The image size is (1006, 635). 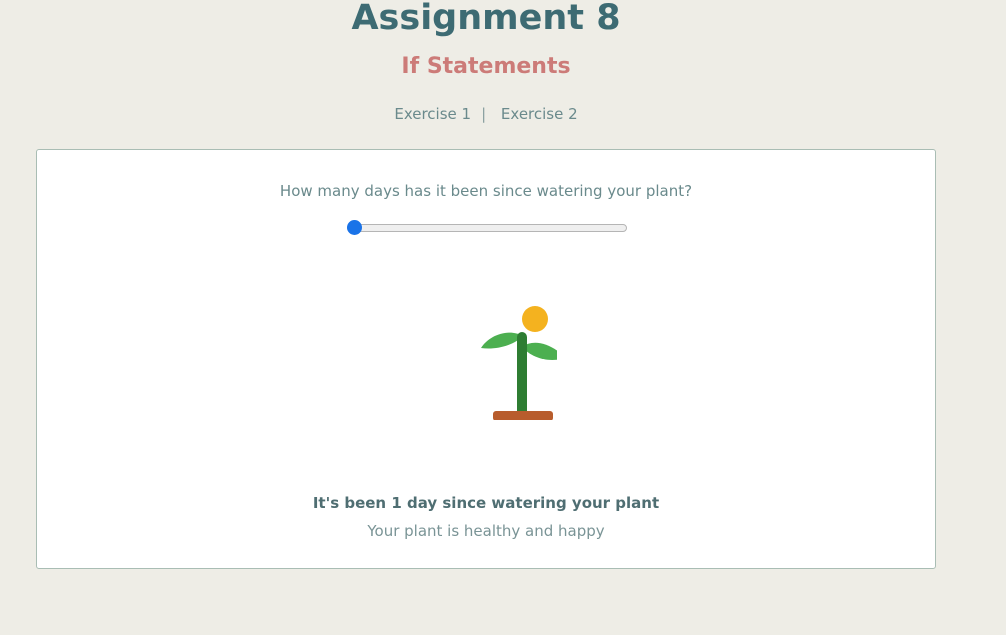 I want to click on page-subtitle: If Statements, so click(x=486, y=66).